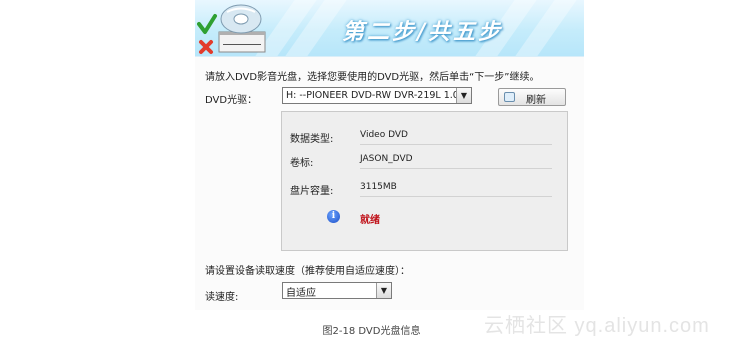 The width and height of the screenshot is (743, 343). Describe the element at coordinates (386, 159) in the screenshot. I see `info-value: JASON_DVD` at that location.